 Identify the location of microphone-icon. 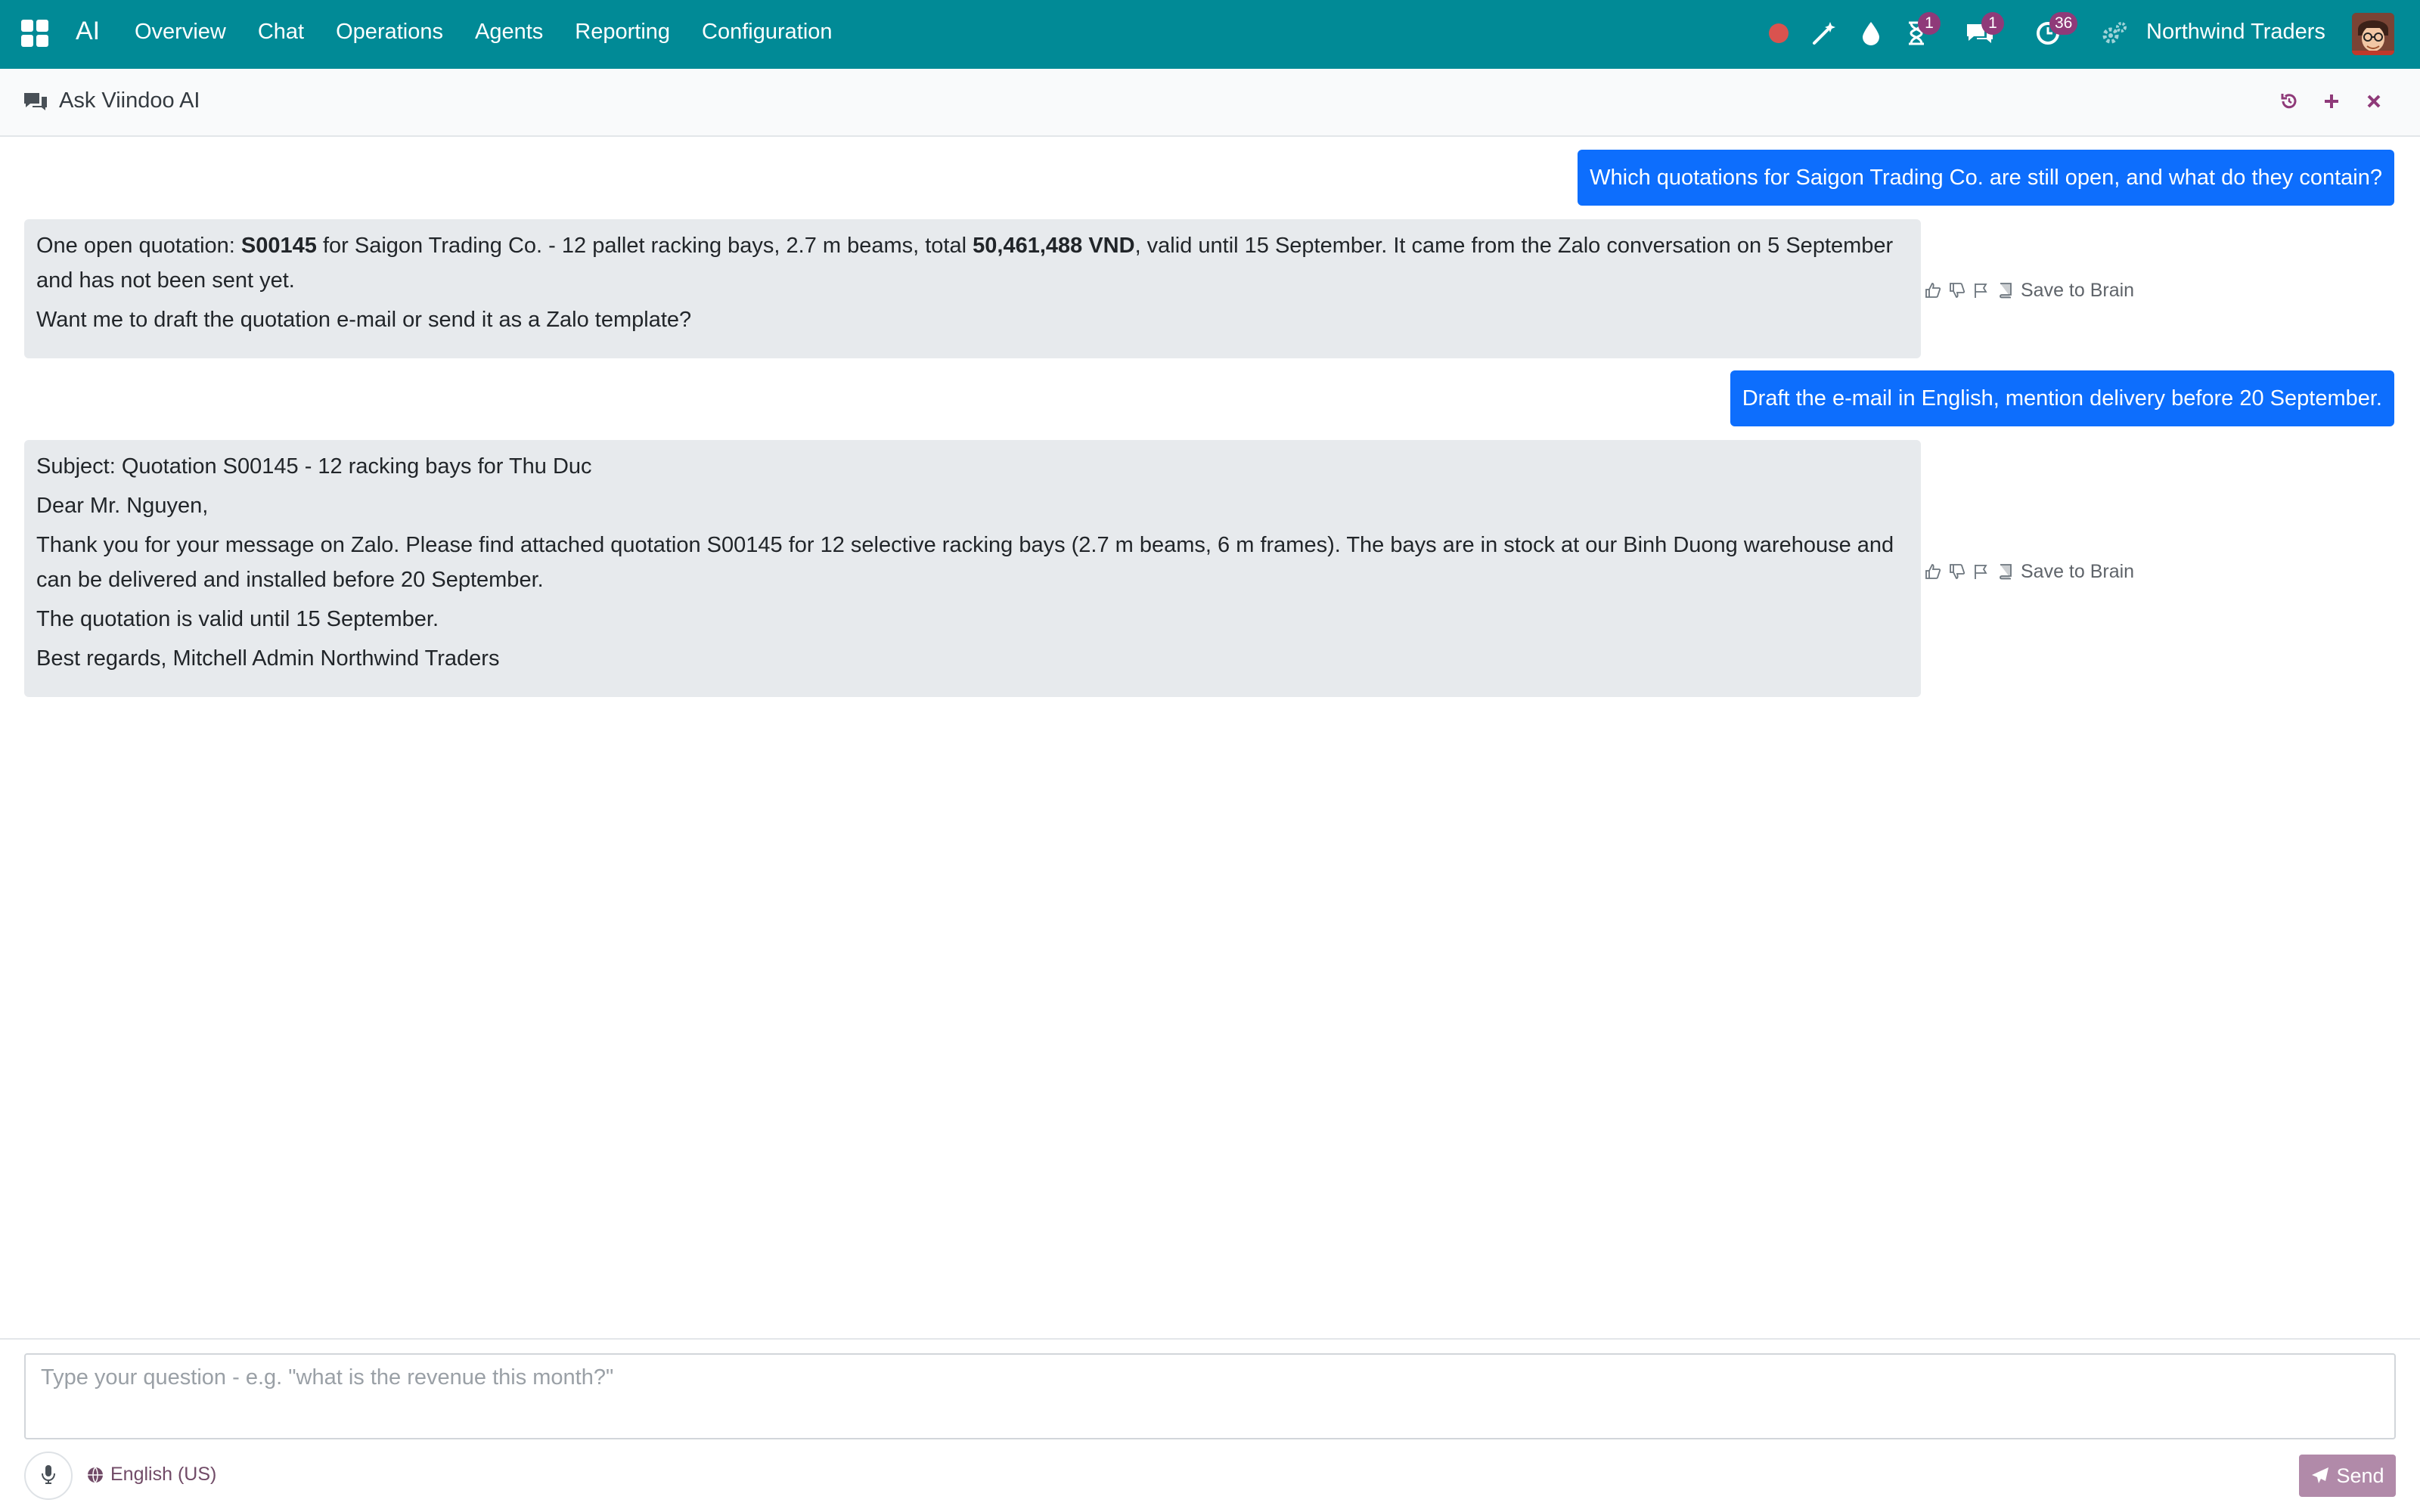
(48, 1476).